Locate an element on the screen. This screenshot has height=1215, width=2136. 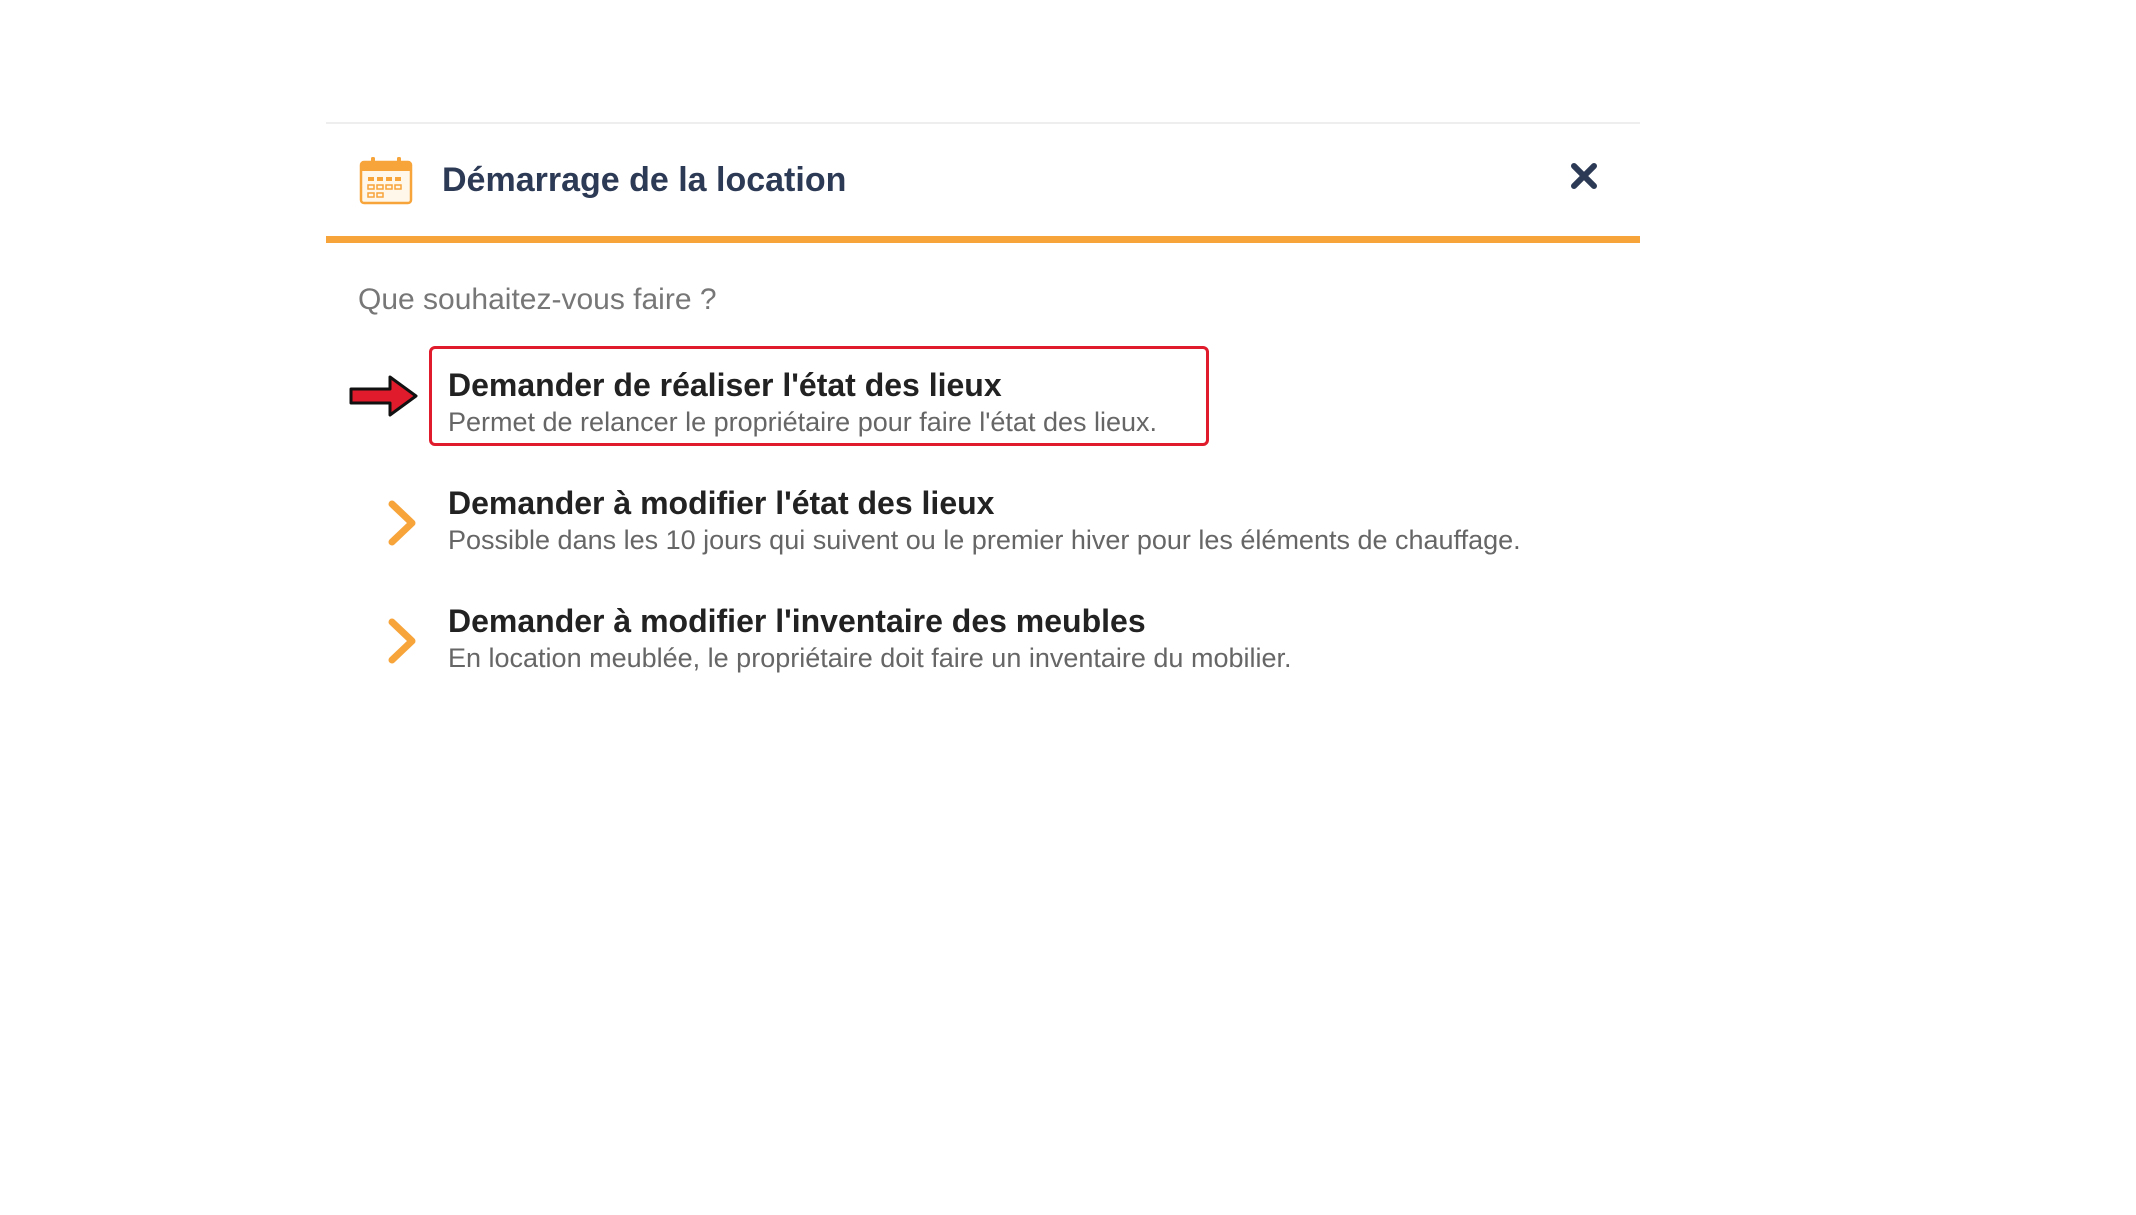
header-accent-divider is located at coordinates (983, 239).